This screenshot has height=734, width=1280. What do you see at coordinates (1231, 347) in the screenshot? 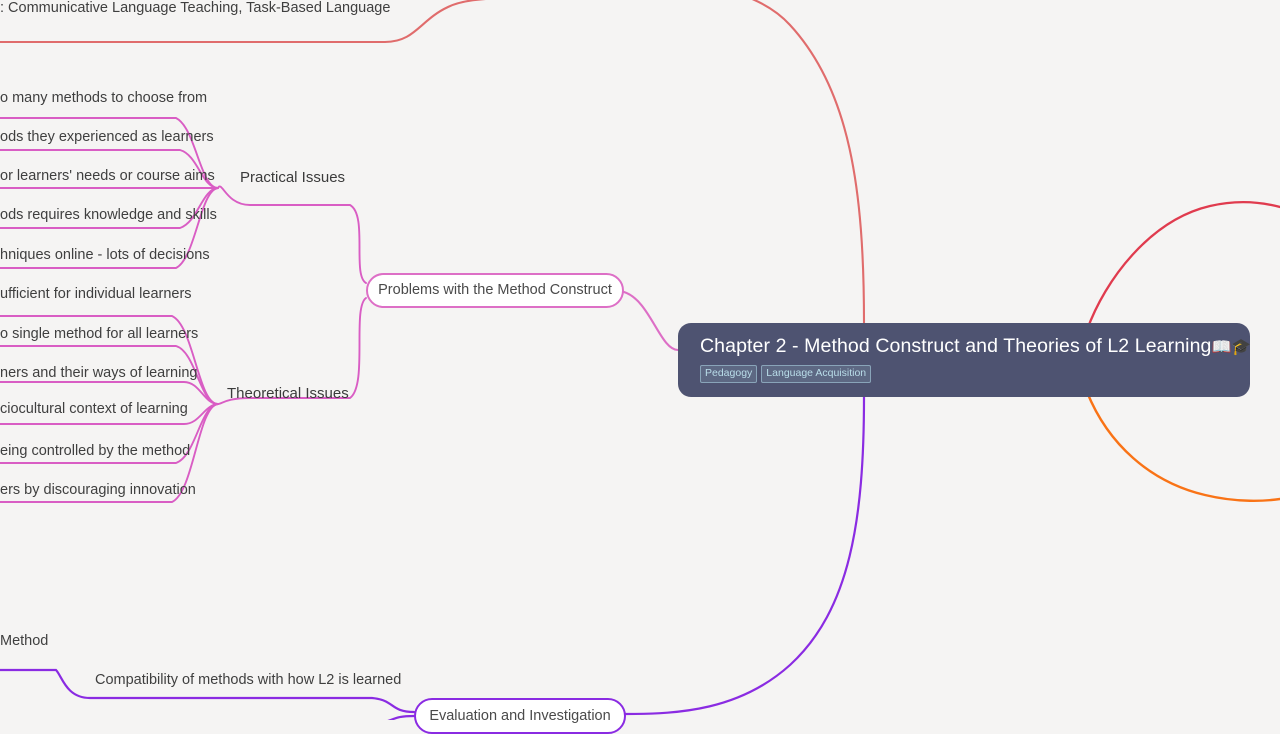
I see `root-title-icons: 📖🎓` at bounding box center [1231, 347].